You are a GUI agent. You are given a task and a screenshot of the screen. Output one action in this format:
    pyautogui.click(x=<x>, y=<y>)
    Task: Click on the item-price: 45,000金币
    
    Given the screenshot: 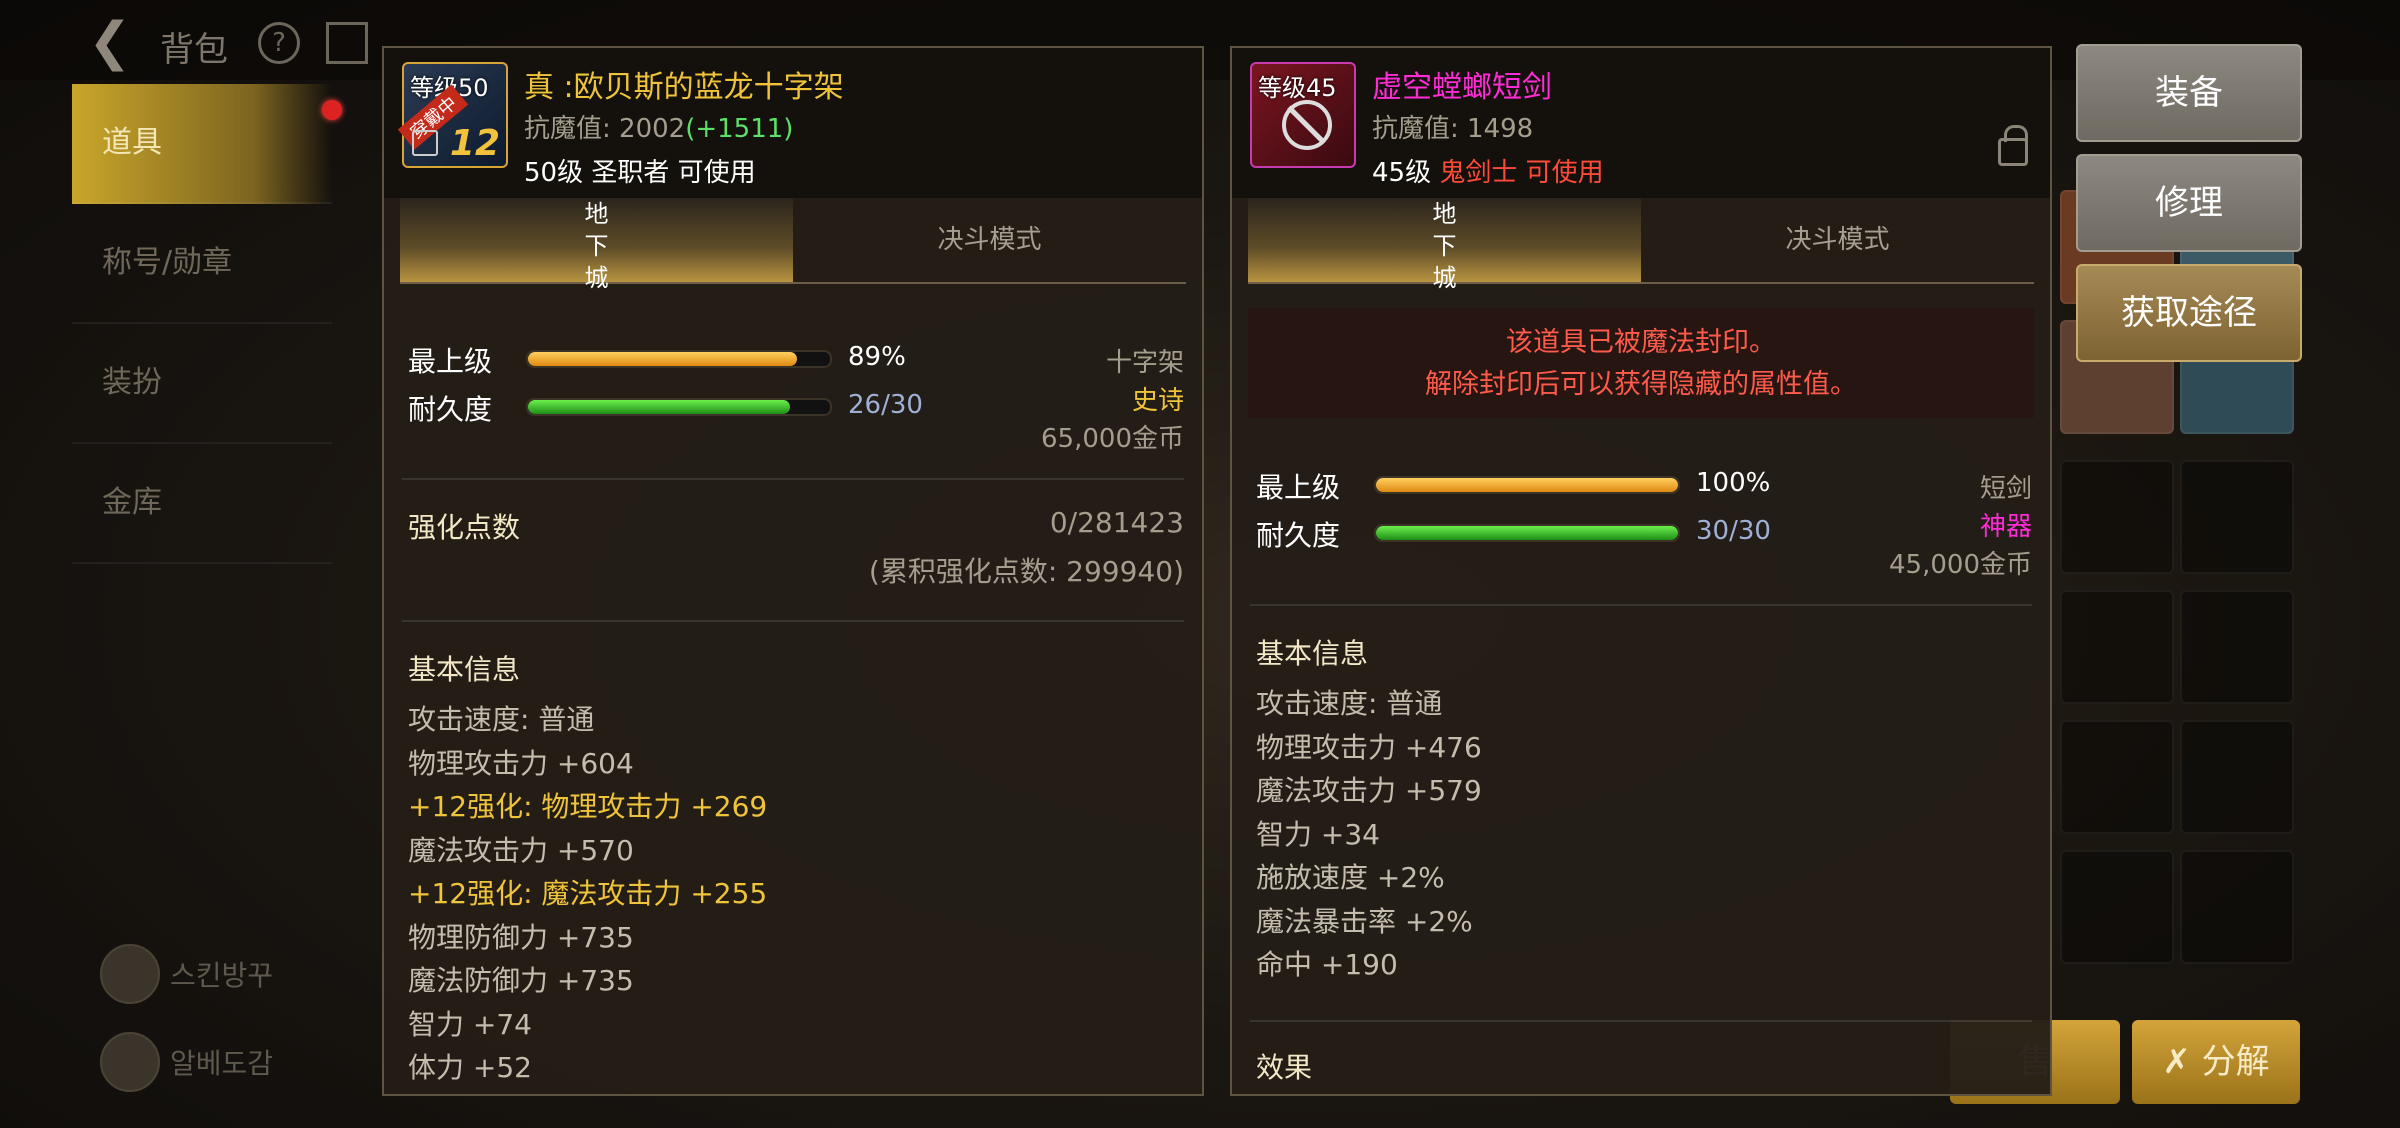 What is the action you would take?
    pyautogui.click(x=1960, y=565)
    